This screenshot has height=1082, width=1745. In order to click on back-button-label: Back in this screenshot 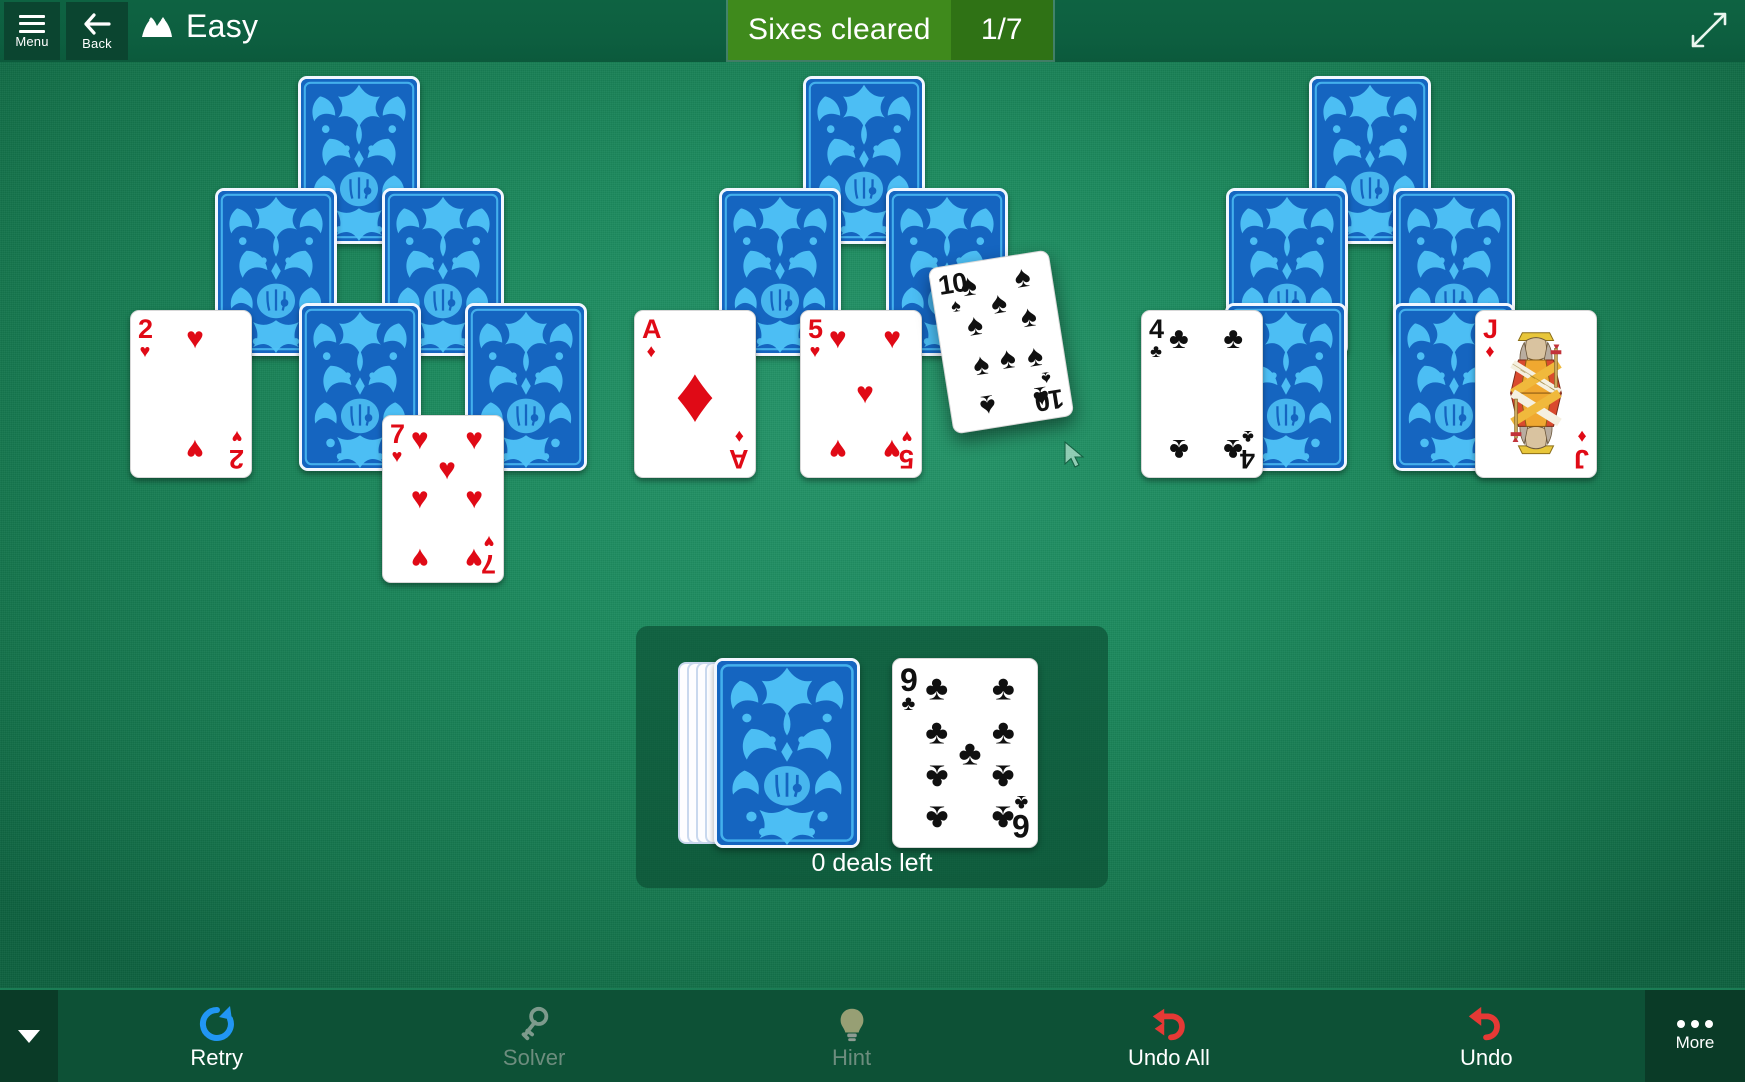, I will do `click(97, 43)`.